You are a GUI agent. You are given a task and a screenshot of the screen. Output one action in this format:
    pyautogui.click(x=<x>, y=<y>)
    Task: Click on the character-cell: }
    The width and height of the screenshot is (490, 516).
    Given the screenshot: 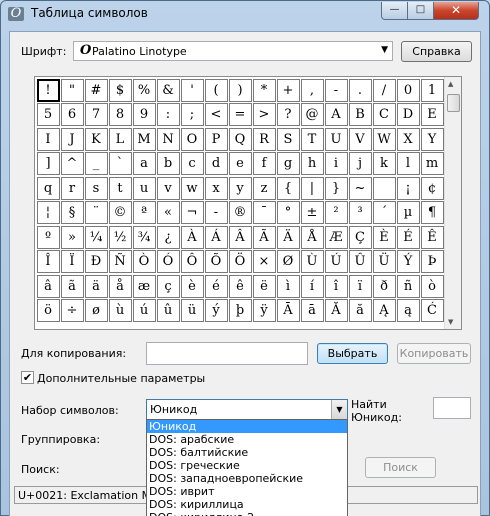 What is the action you would take?
    pyautogui.click(x=336, y=188)
    